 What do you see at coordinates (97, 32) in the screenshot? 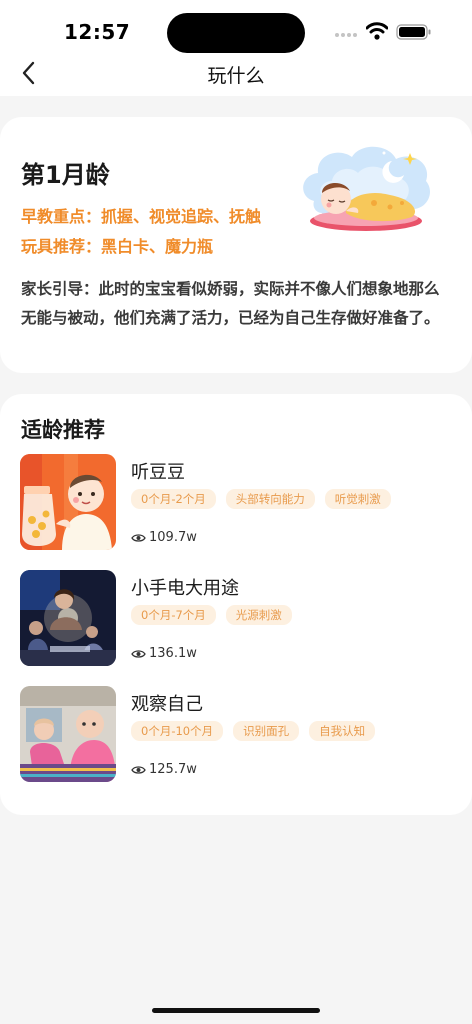
I see `status-time: 12:57` at bounding box center [97, 32].